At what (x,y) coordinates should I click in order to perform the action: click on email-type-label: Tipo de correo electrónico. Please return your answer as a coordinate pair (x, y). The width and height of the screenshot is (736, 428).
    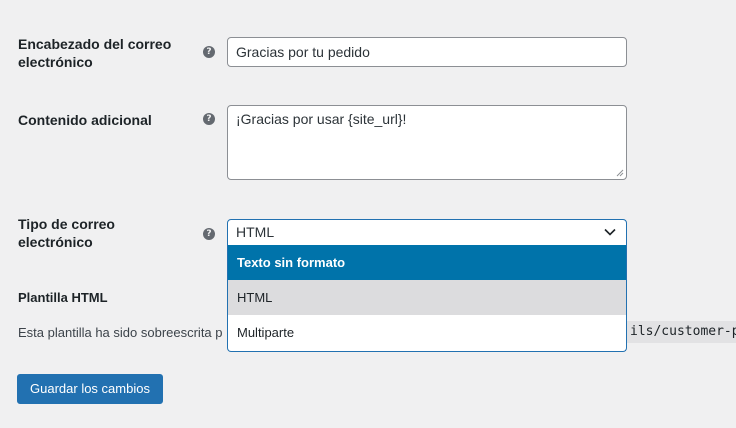
    Looking at the image, I should click on (66, 233).